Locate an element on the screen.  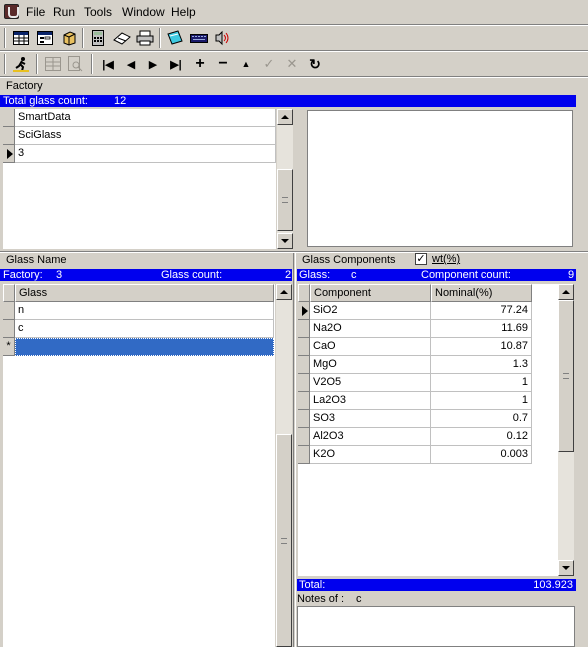
prev-record-button: ◀ is located at coordinates (131, 64).